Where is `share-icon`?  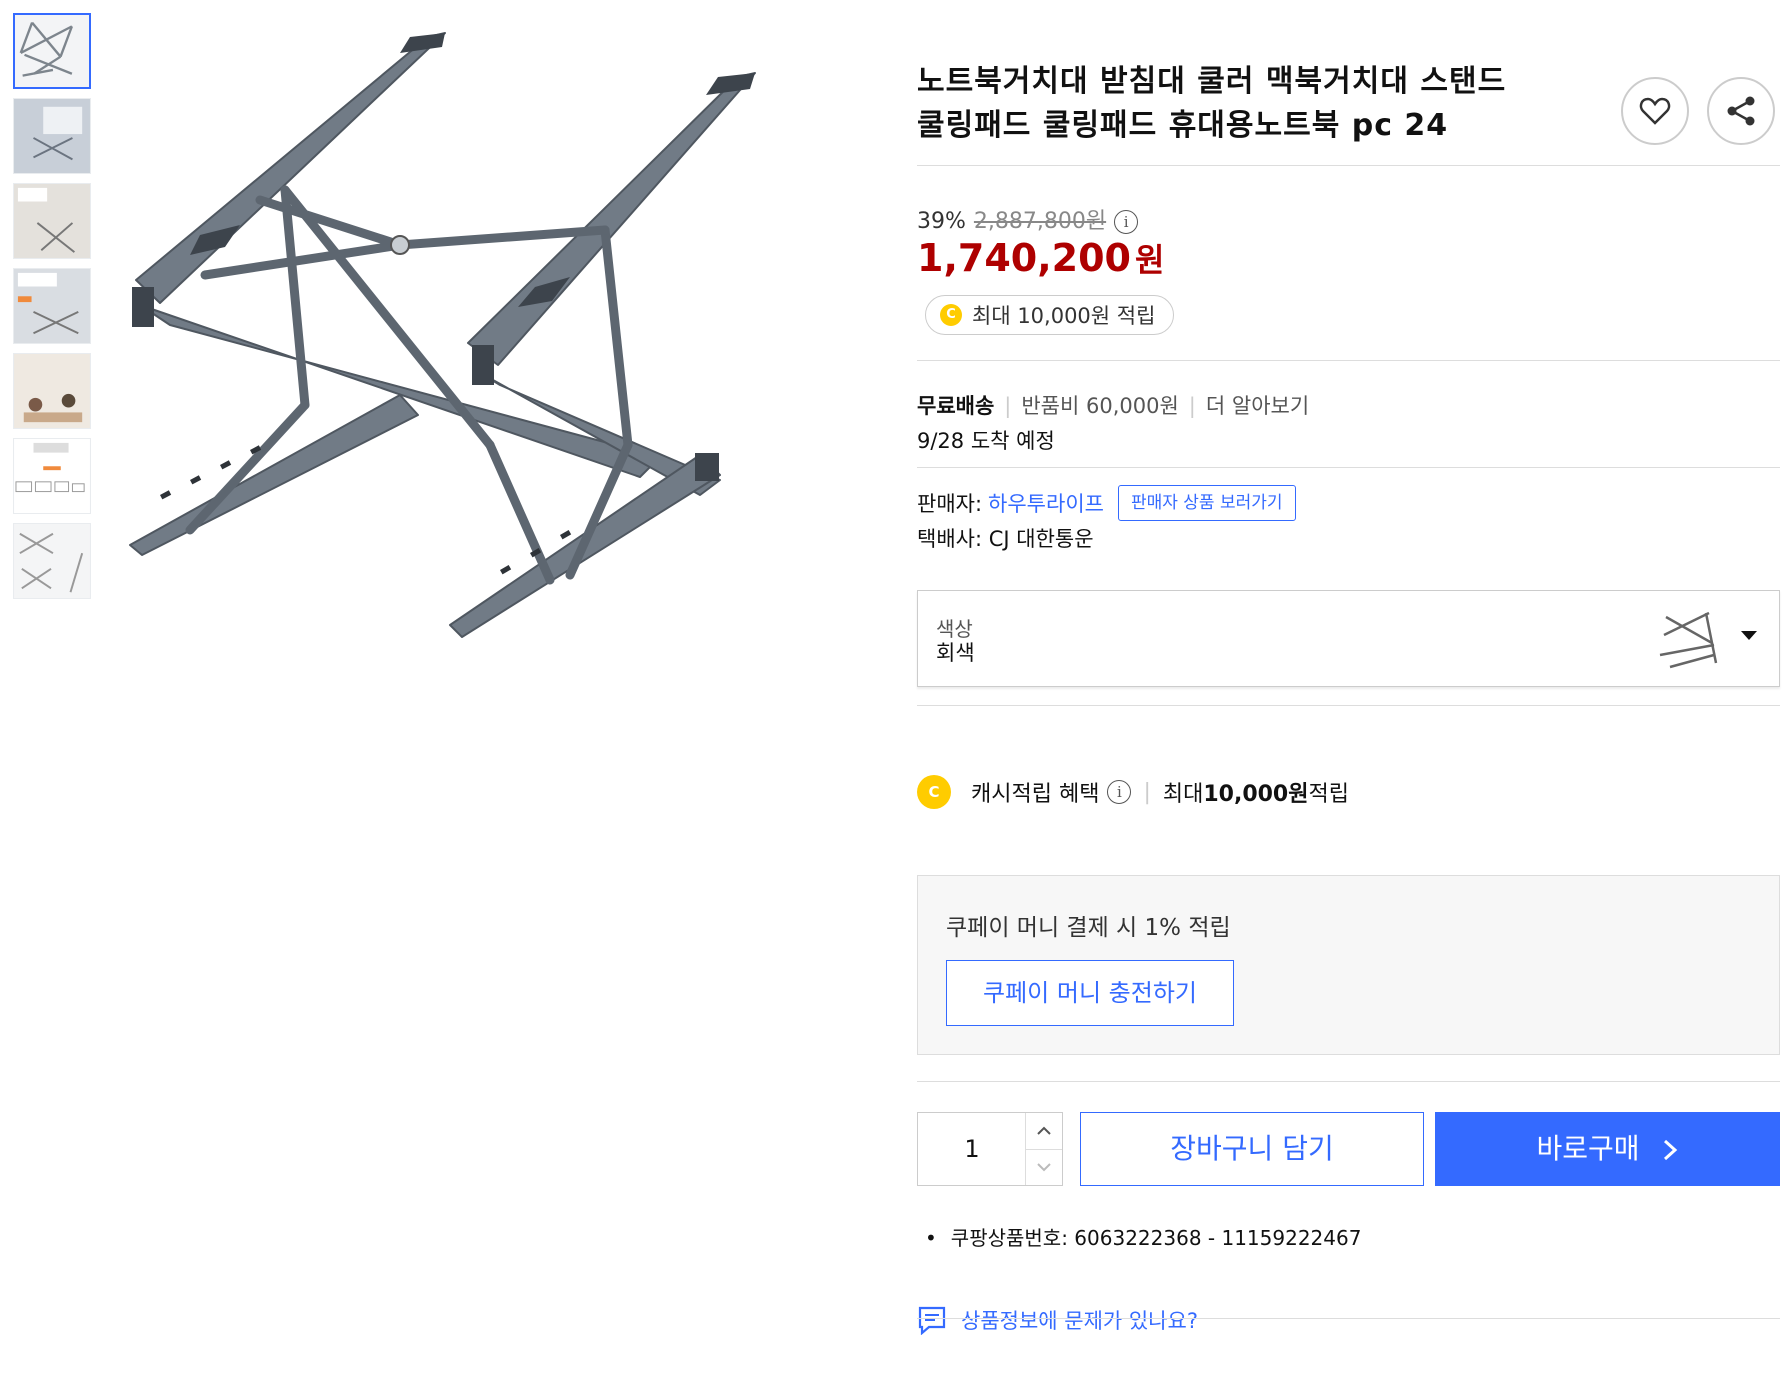 share-icon is located at coordinates (1741, 111).